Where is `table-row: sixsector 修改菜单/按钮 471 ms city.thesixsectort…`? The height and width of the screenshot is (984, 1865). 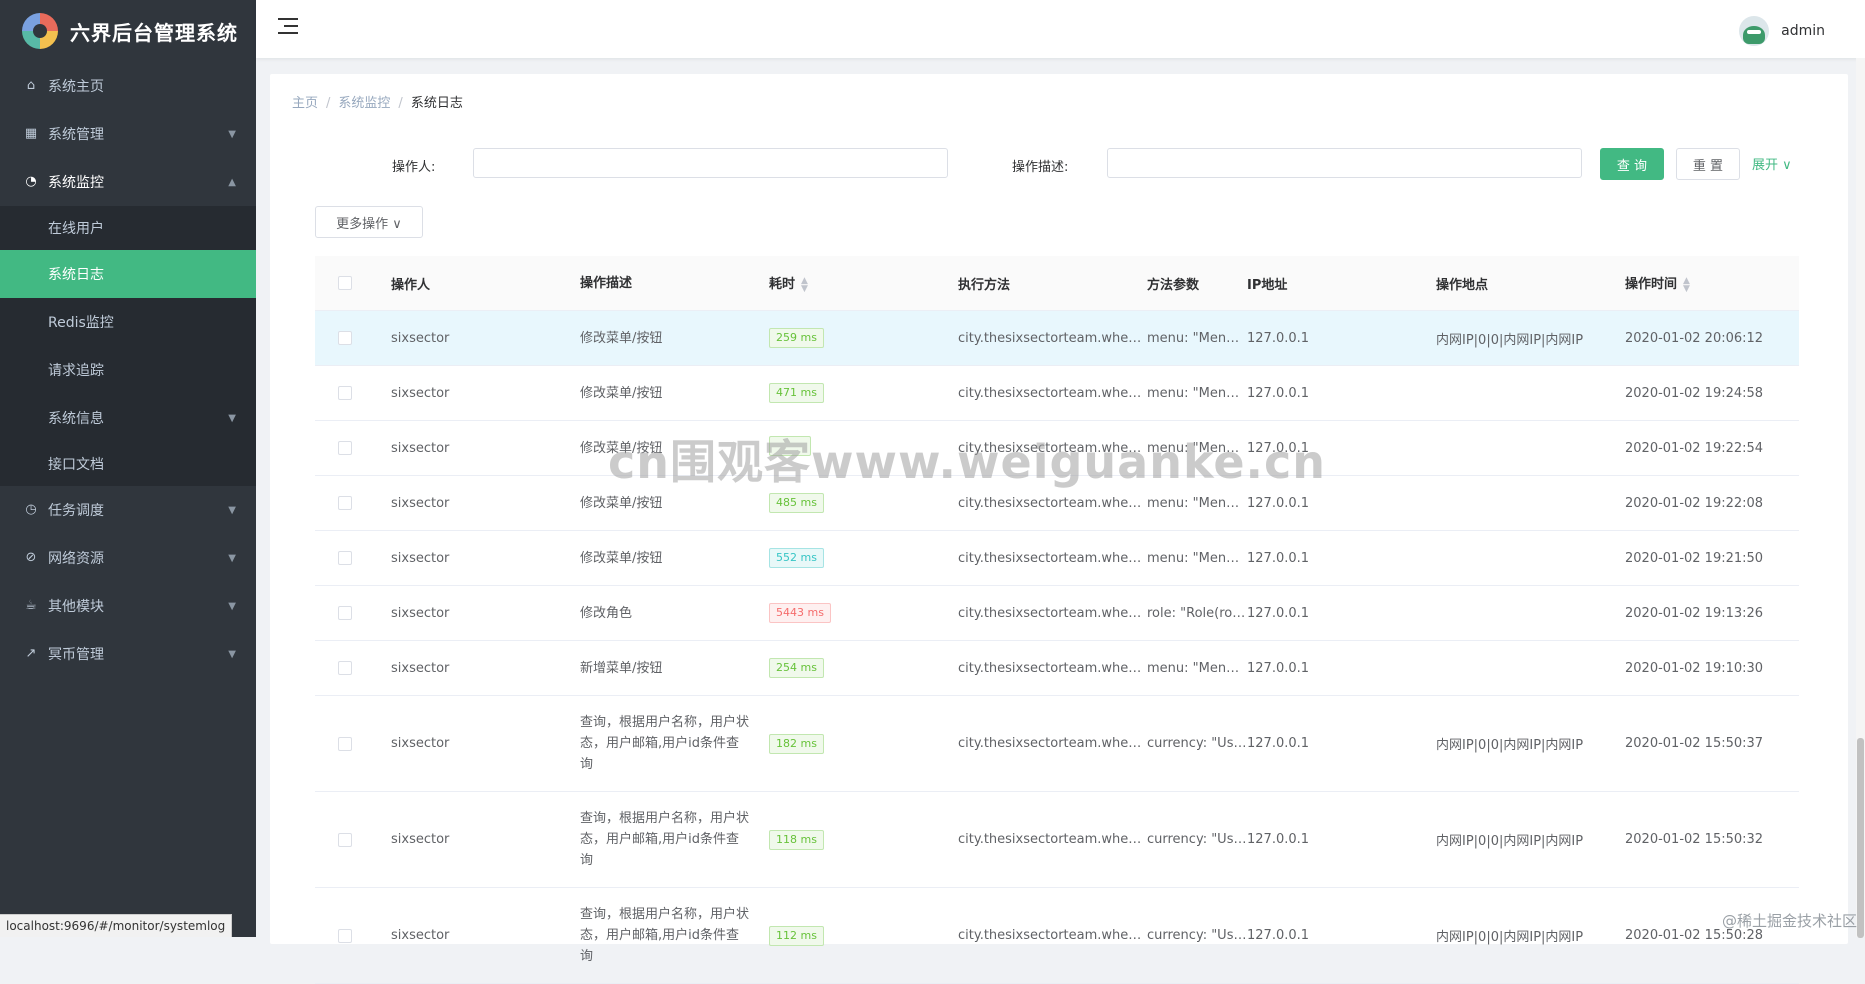
table-row: sixsector 修改菜单/按钮 471 ms city.thesixsectort… is located at coordinates (1057, 393).